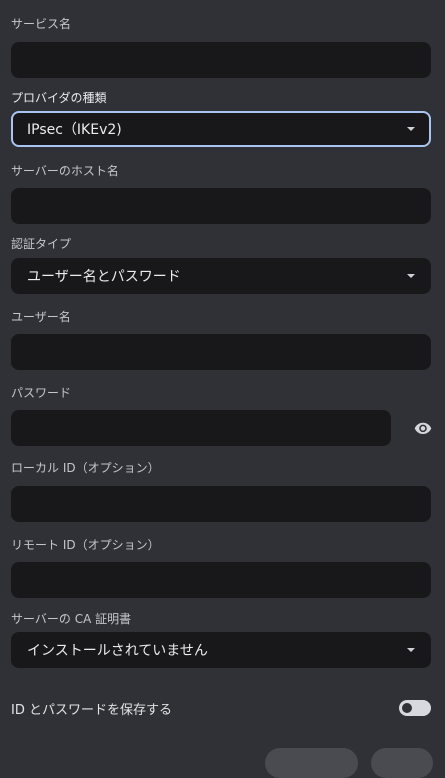 Image resolution: width=445 pixels, height=778 pixels. I want to click on username-label: ユーザー名, so click(41, 317).